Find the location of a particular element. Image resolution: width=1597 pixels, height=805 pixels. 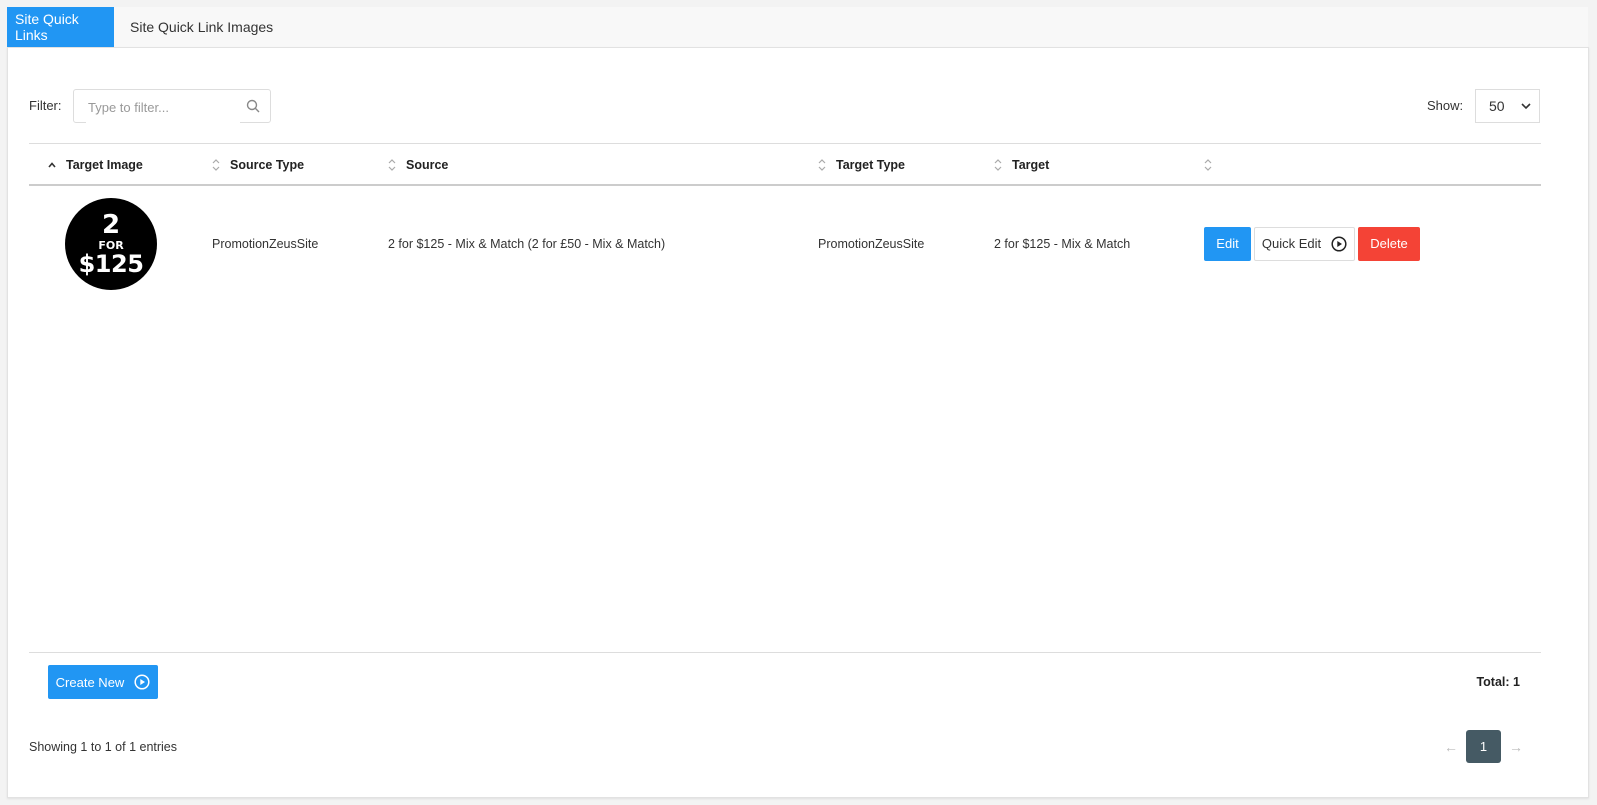

column-header-target-type: Target Type is located at coordinates (861, 164).